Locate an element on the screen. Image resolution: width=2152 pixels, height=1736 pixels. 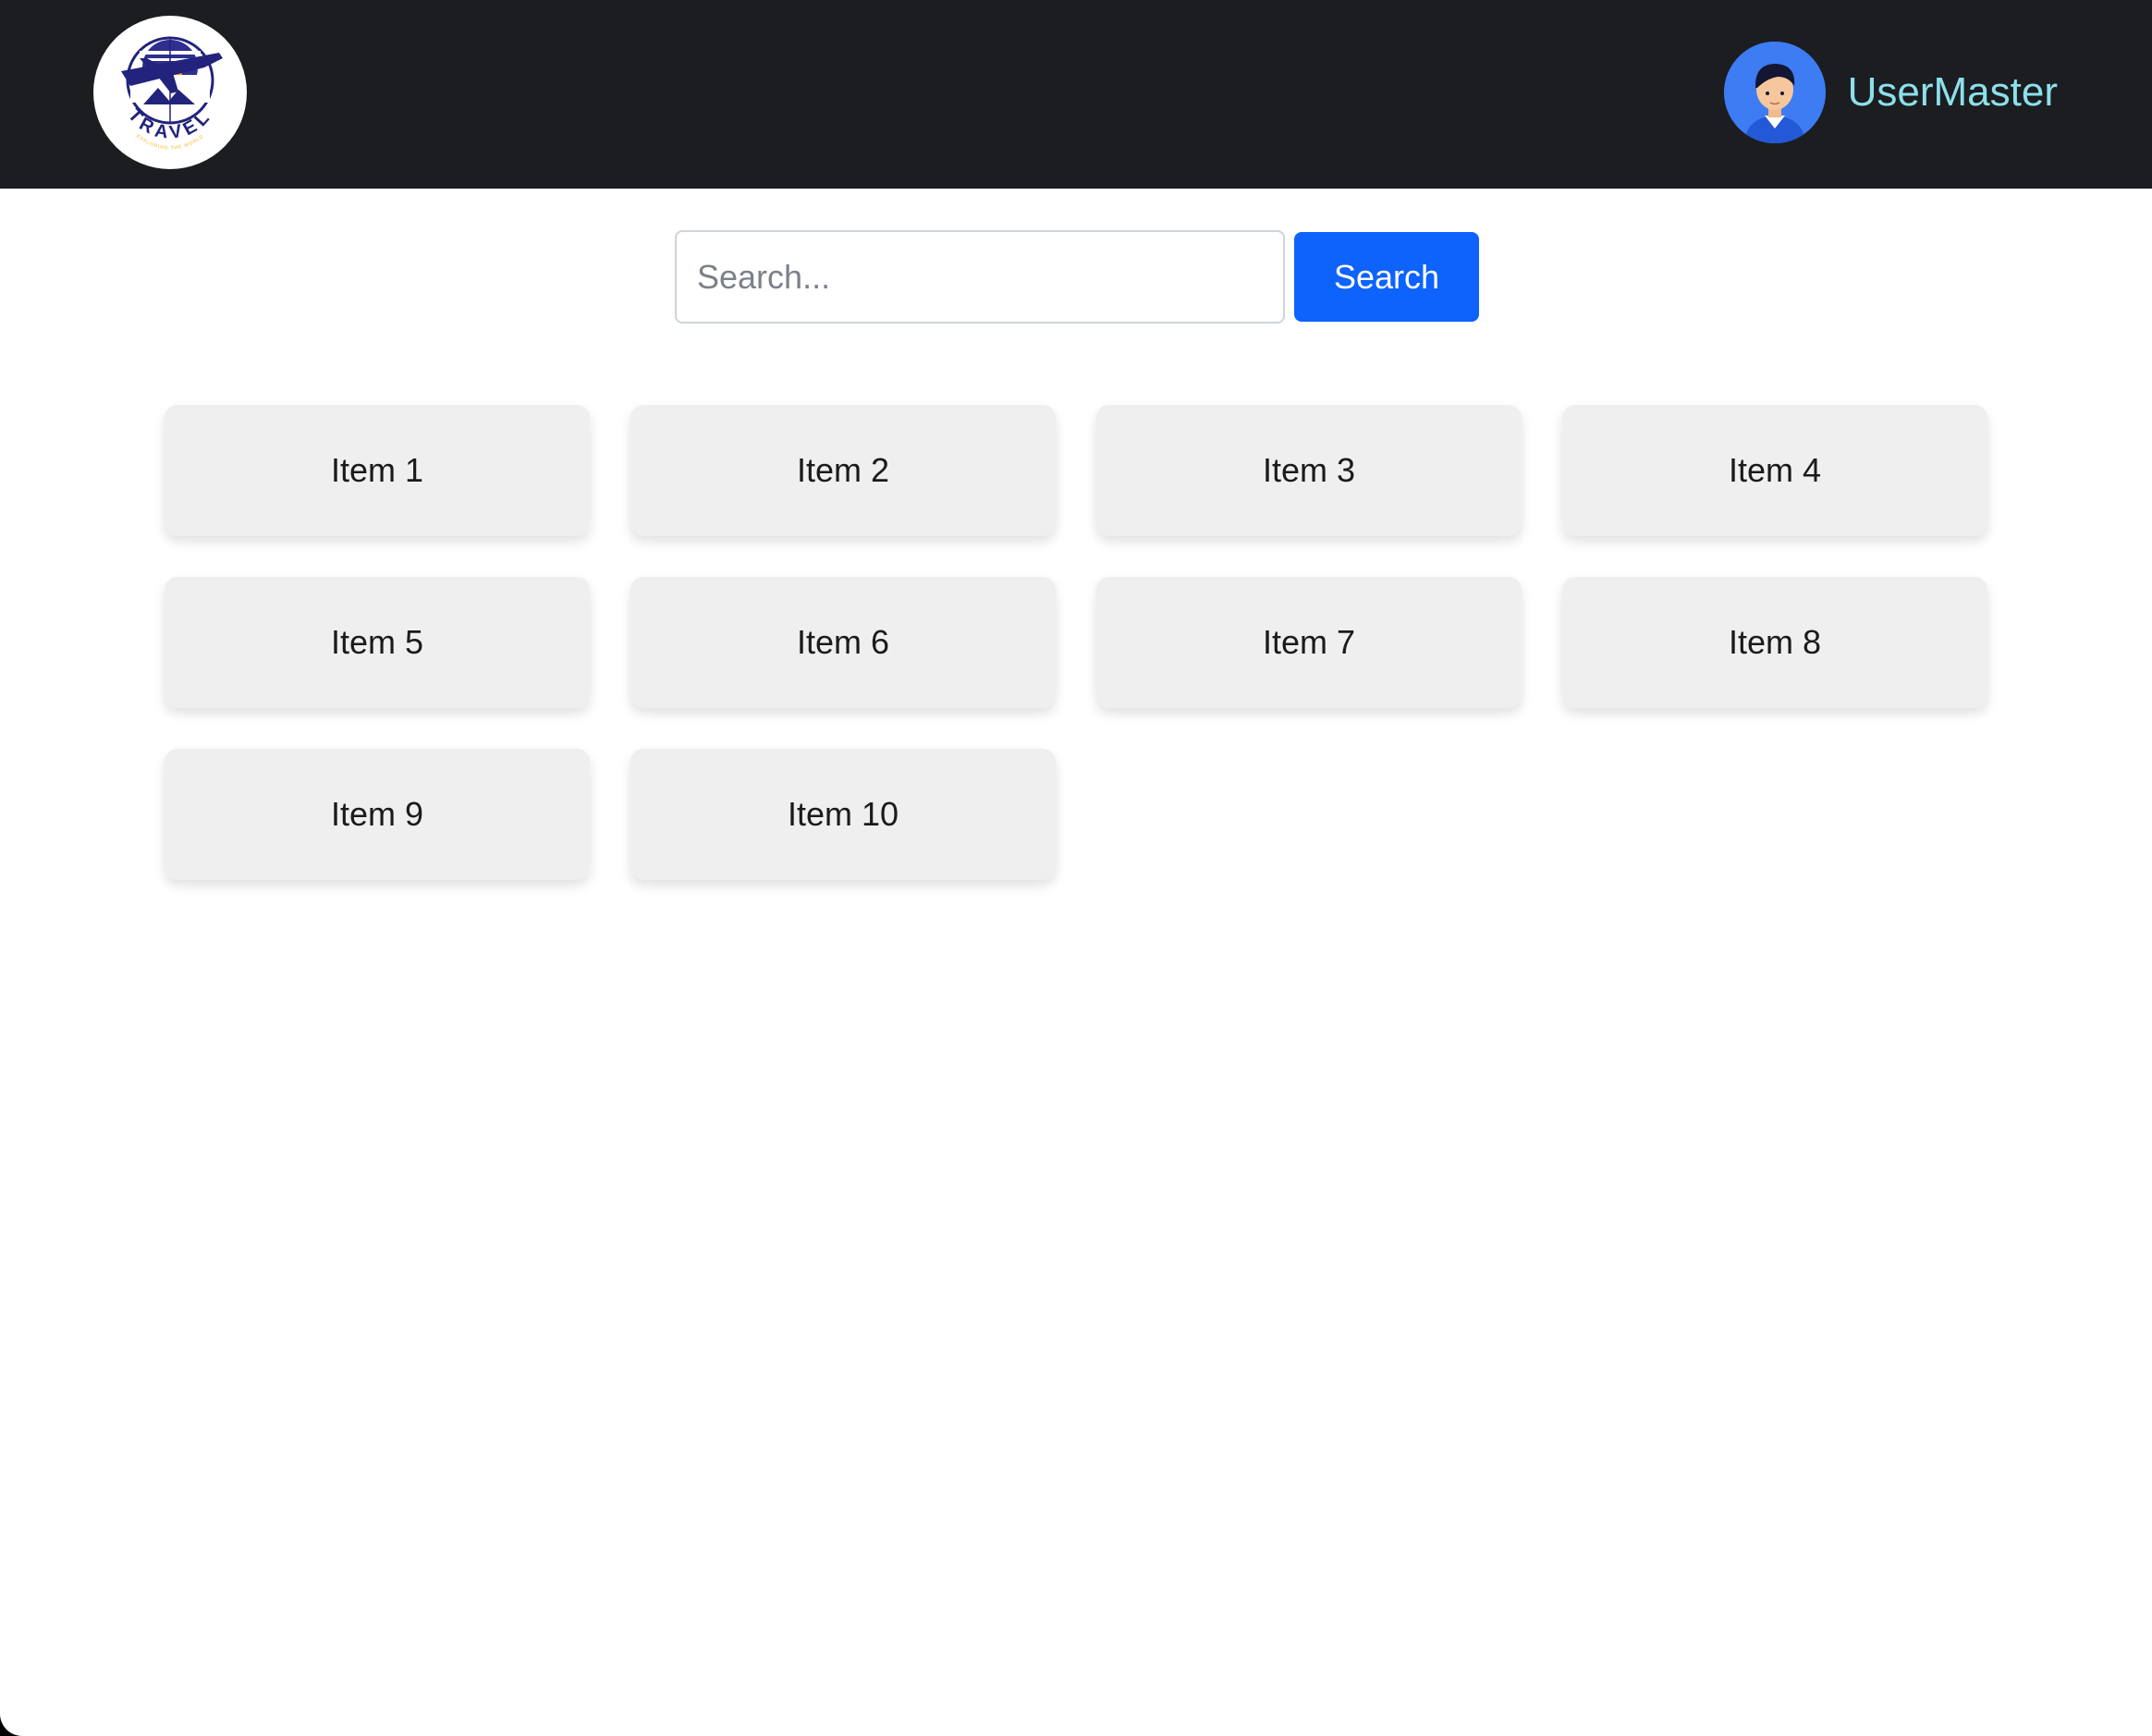
item-card-4: Item 4 is located at coordinates (1774, 470).